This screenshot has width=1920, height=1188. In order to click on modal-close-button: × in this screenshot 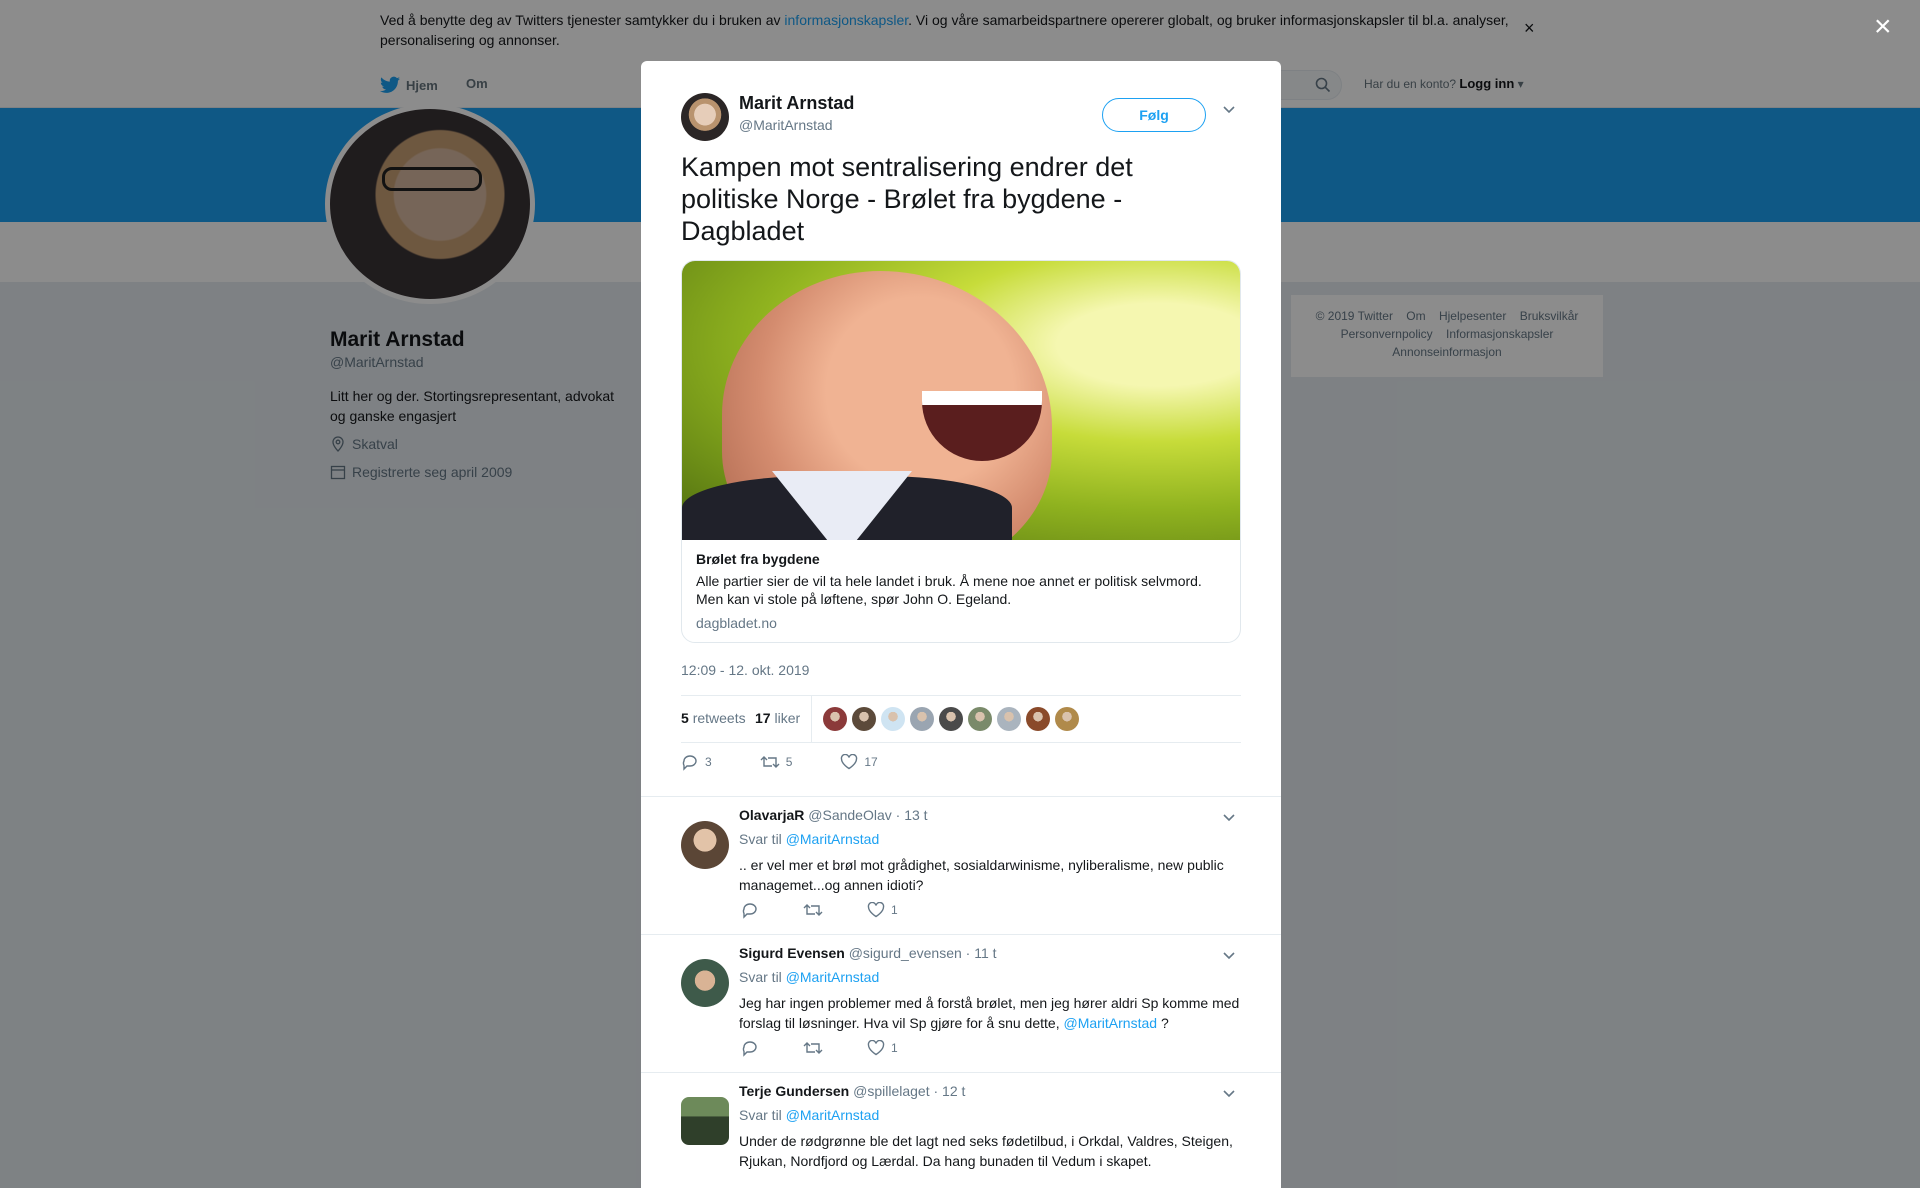, I will do `click(1883, 27)`.